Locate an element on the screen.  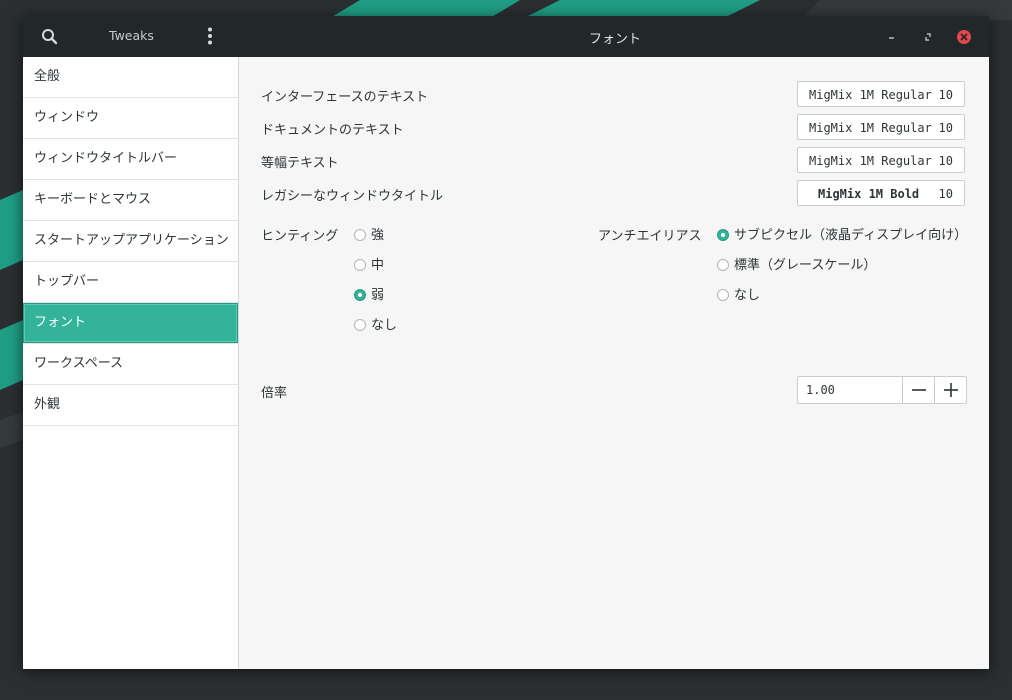
scaling-factor-label: 倍率 is located at coordinates (274, 393).